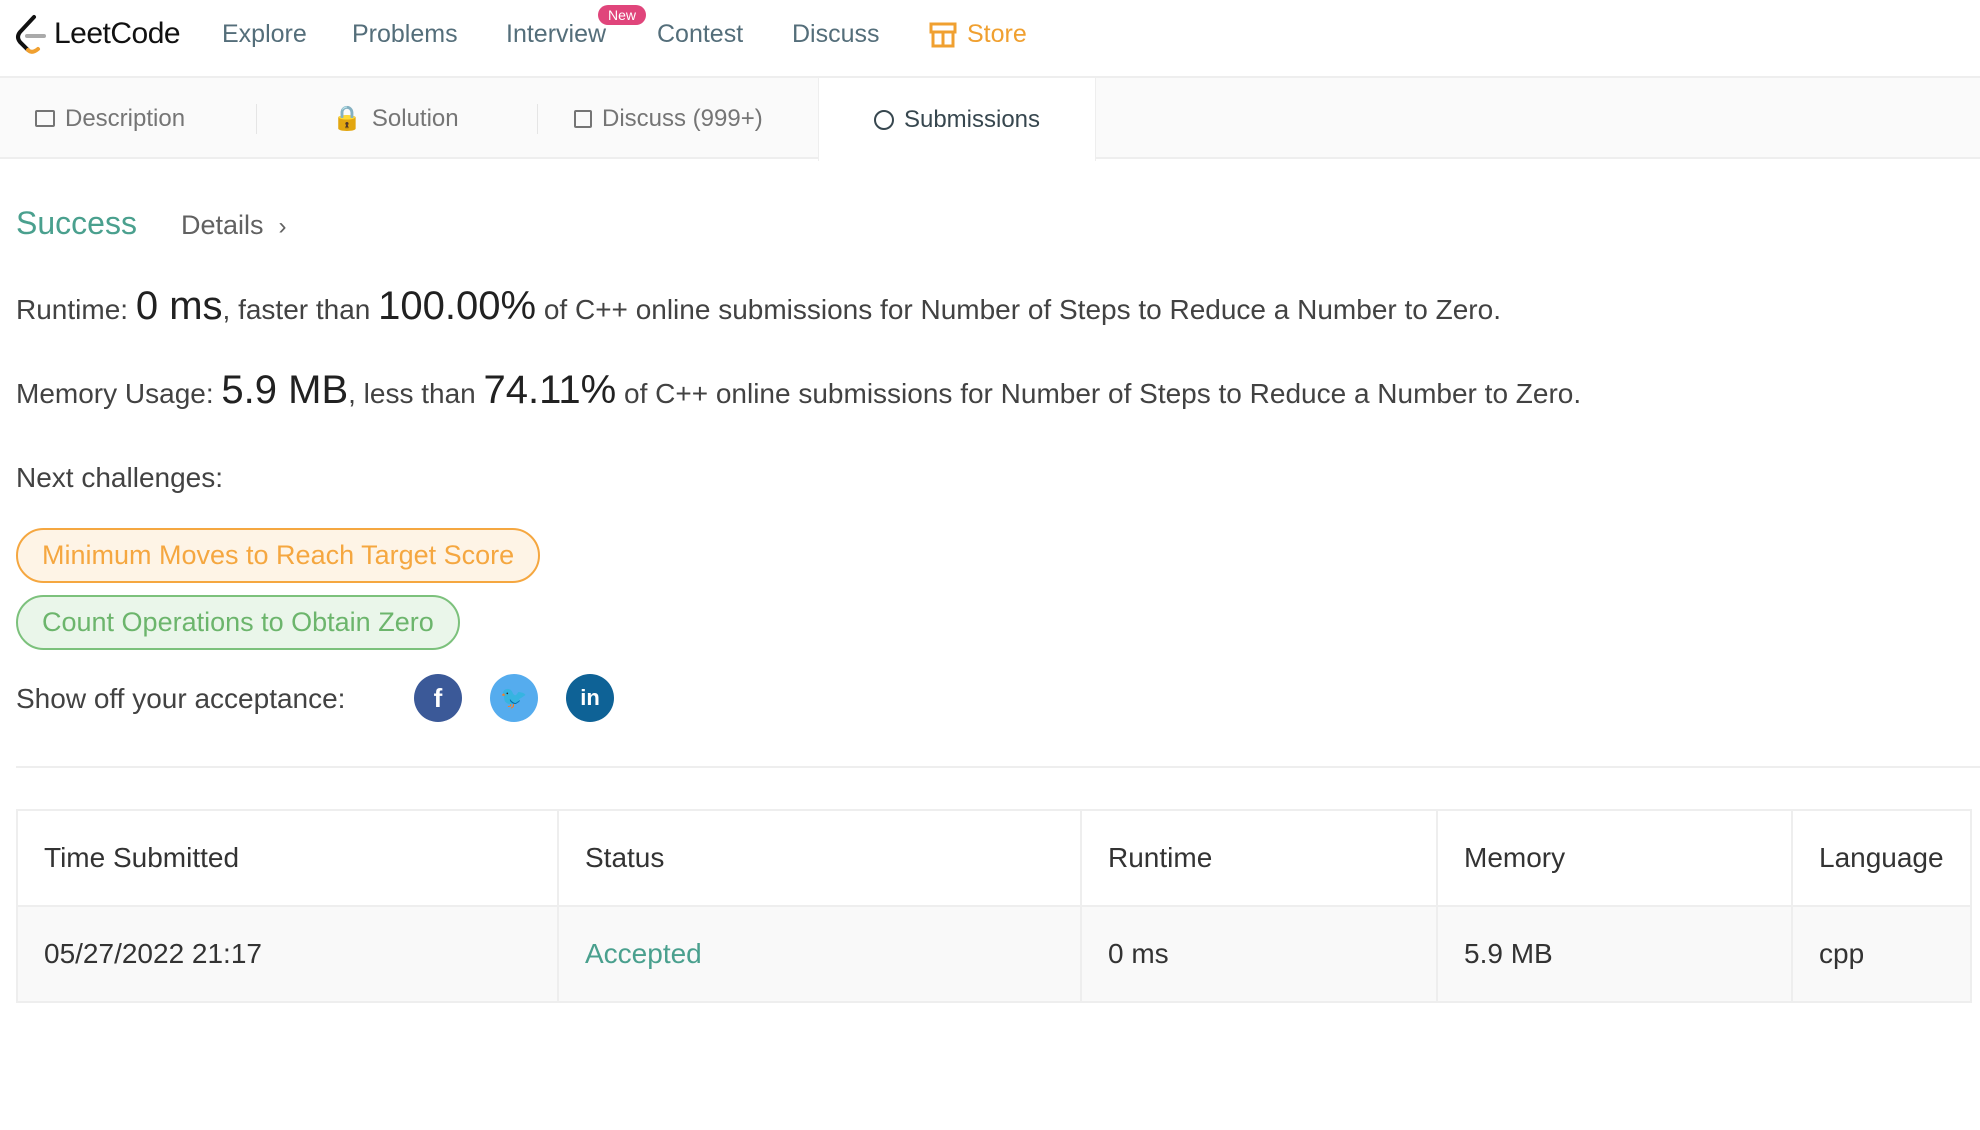  I want to click on tab-submissions: Submissions, so click(957, 119).